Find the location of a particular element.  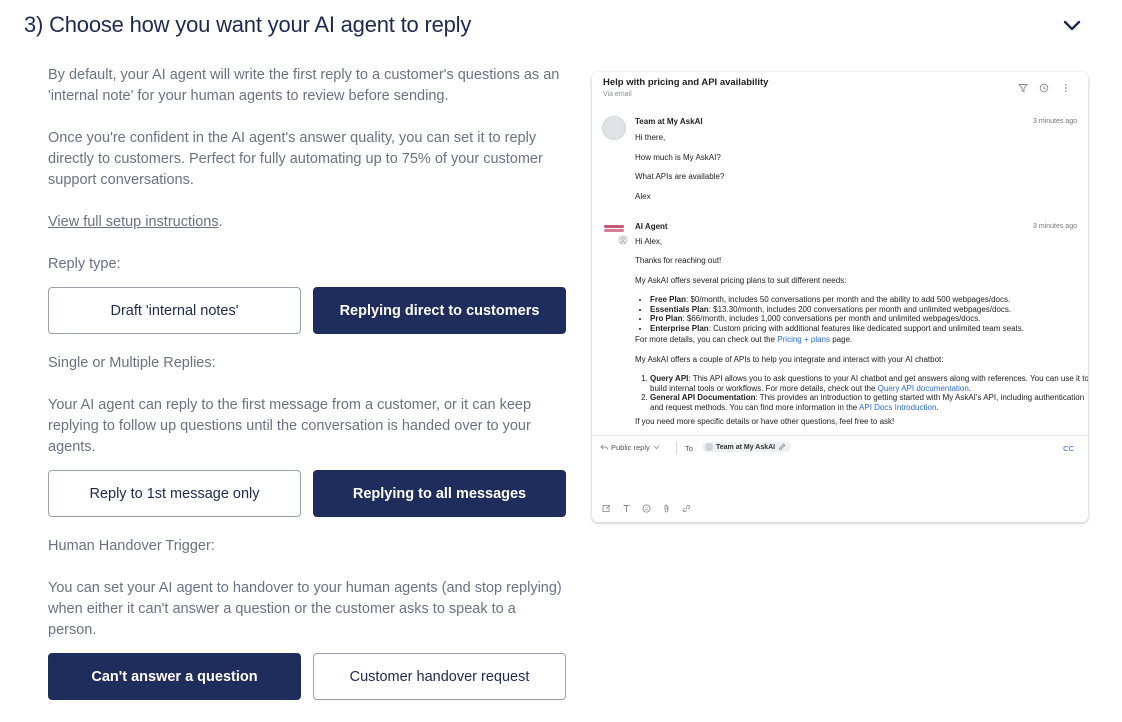

setup-instructions-period: . is located at coordinates (220, 222).